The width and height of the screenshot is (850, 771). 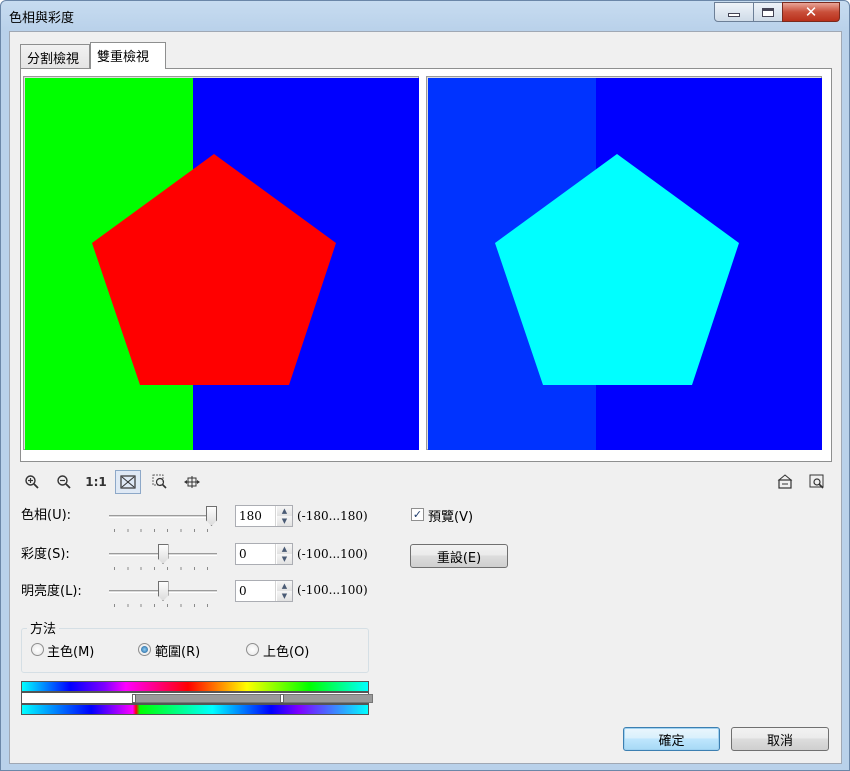 I want to click on preview-checkbox-label: 預覽(V), so click(x=450, y=515).